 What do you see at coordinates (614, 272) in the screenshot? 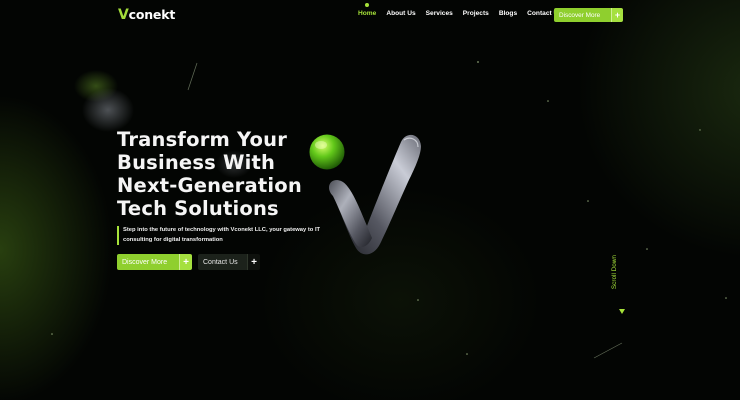
I see `scroll-down-label: Scroll Down` at bounding box center [614, 272].